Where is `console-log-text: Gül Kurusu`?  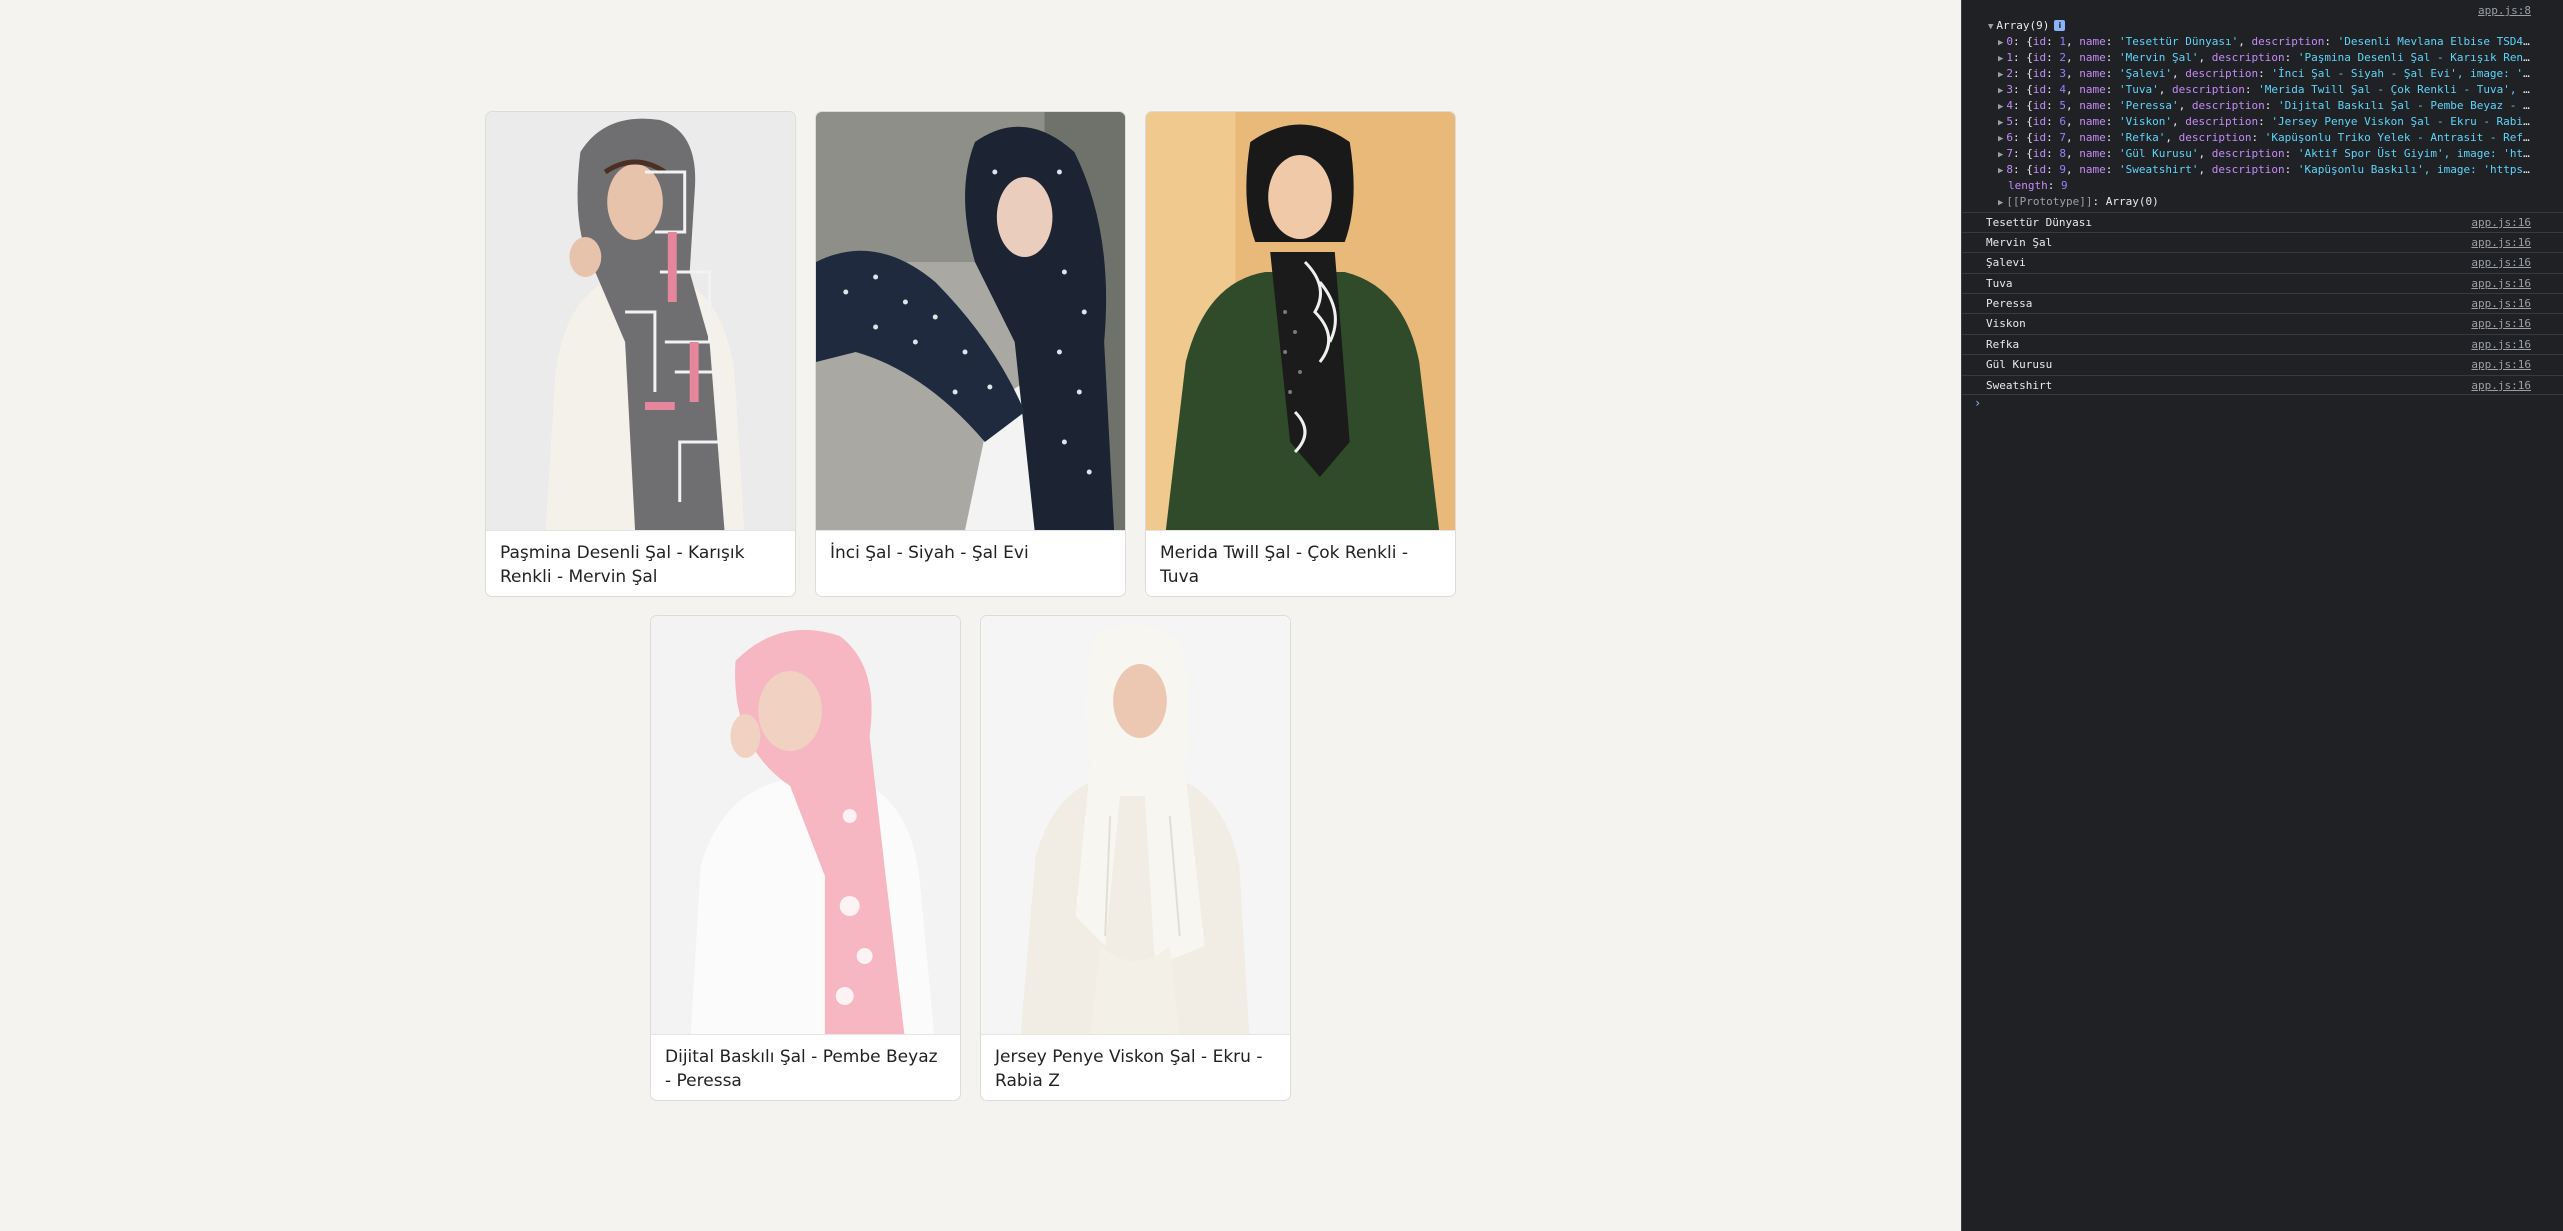
console-log-text: Gül Kurusu is located at coordinates (2019, 364).